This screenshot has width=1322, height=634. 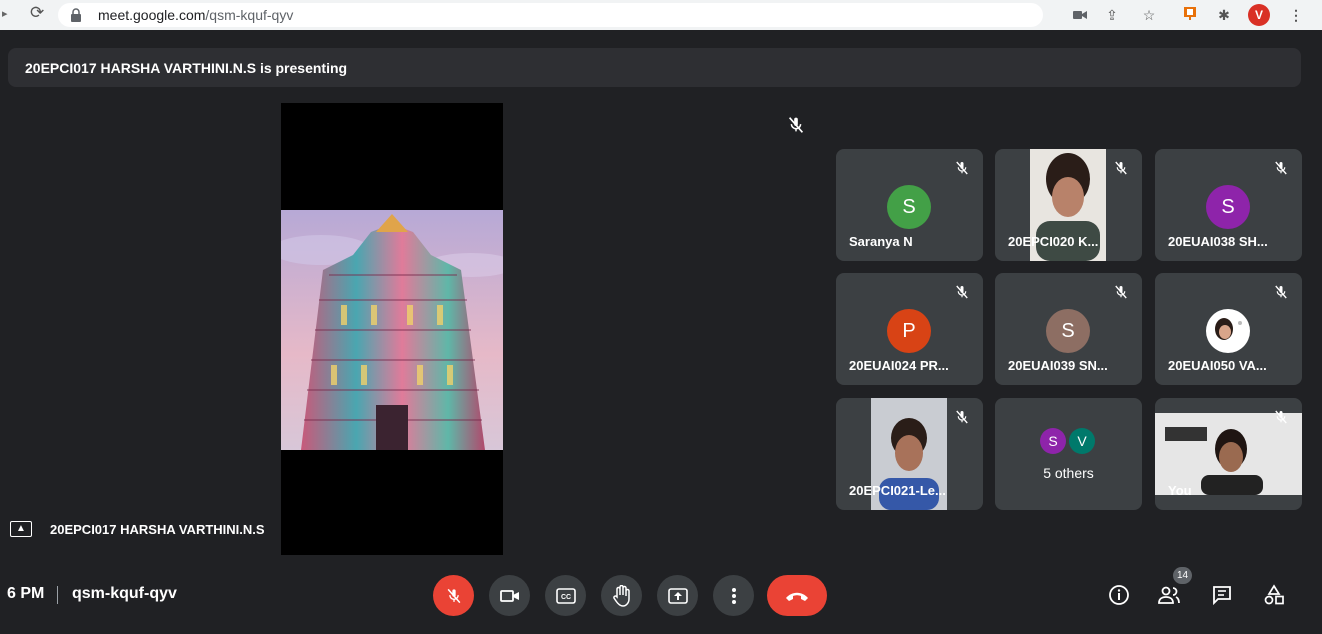 What do you see at coordinates (1224, 15) in the screenshot?
I see `puzzle-extensions-icon: ✱` at bounding box center [1224, 15].